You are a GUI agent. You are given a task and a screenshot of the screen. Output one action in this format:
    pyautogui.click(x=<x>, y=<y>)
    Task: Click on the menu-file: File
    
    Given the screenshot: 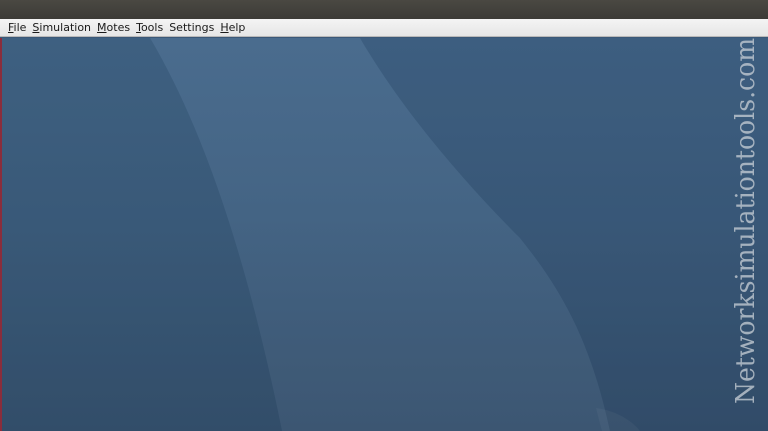 What is the action you would take?
    pyautogui.click(x=17, y=28)
    